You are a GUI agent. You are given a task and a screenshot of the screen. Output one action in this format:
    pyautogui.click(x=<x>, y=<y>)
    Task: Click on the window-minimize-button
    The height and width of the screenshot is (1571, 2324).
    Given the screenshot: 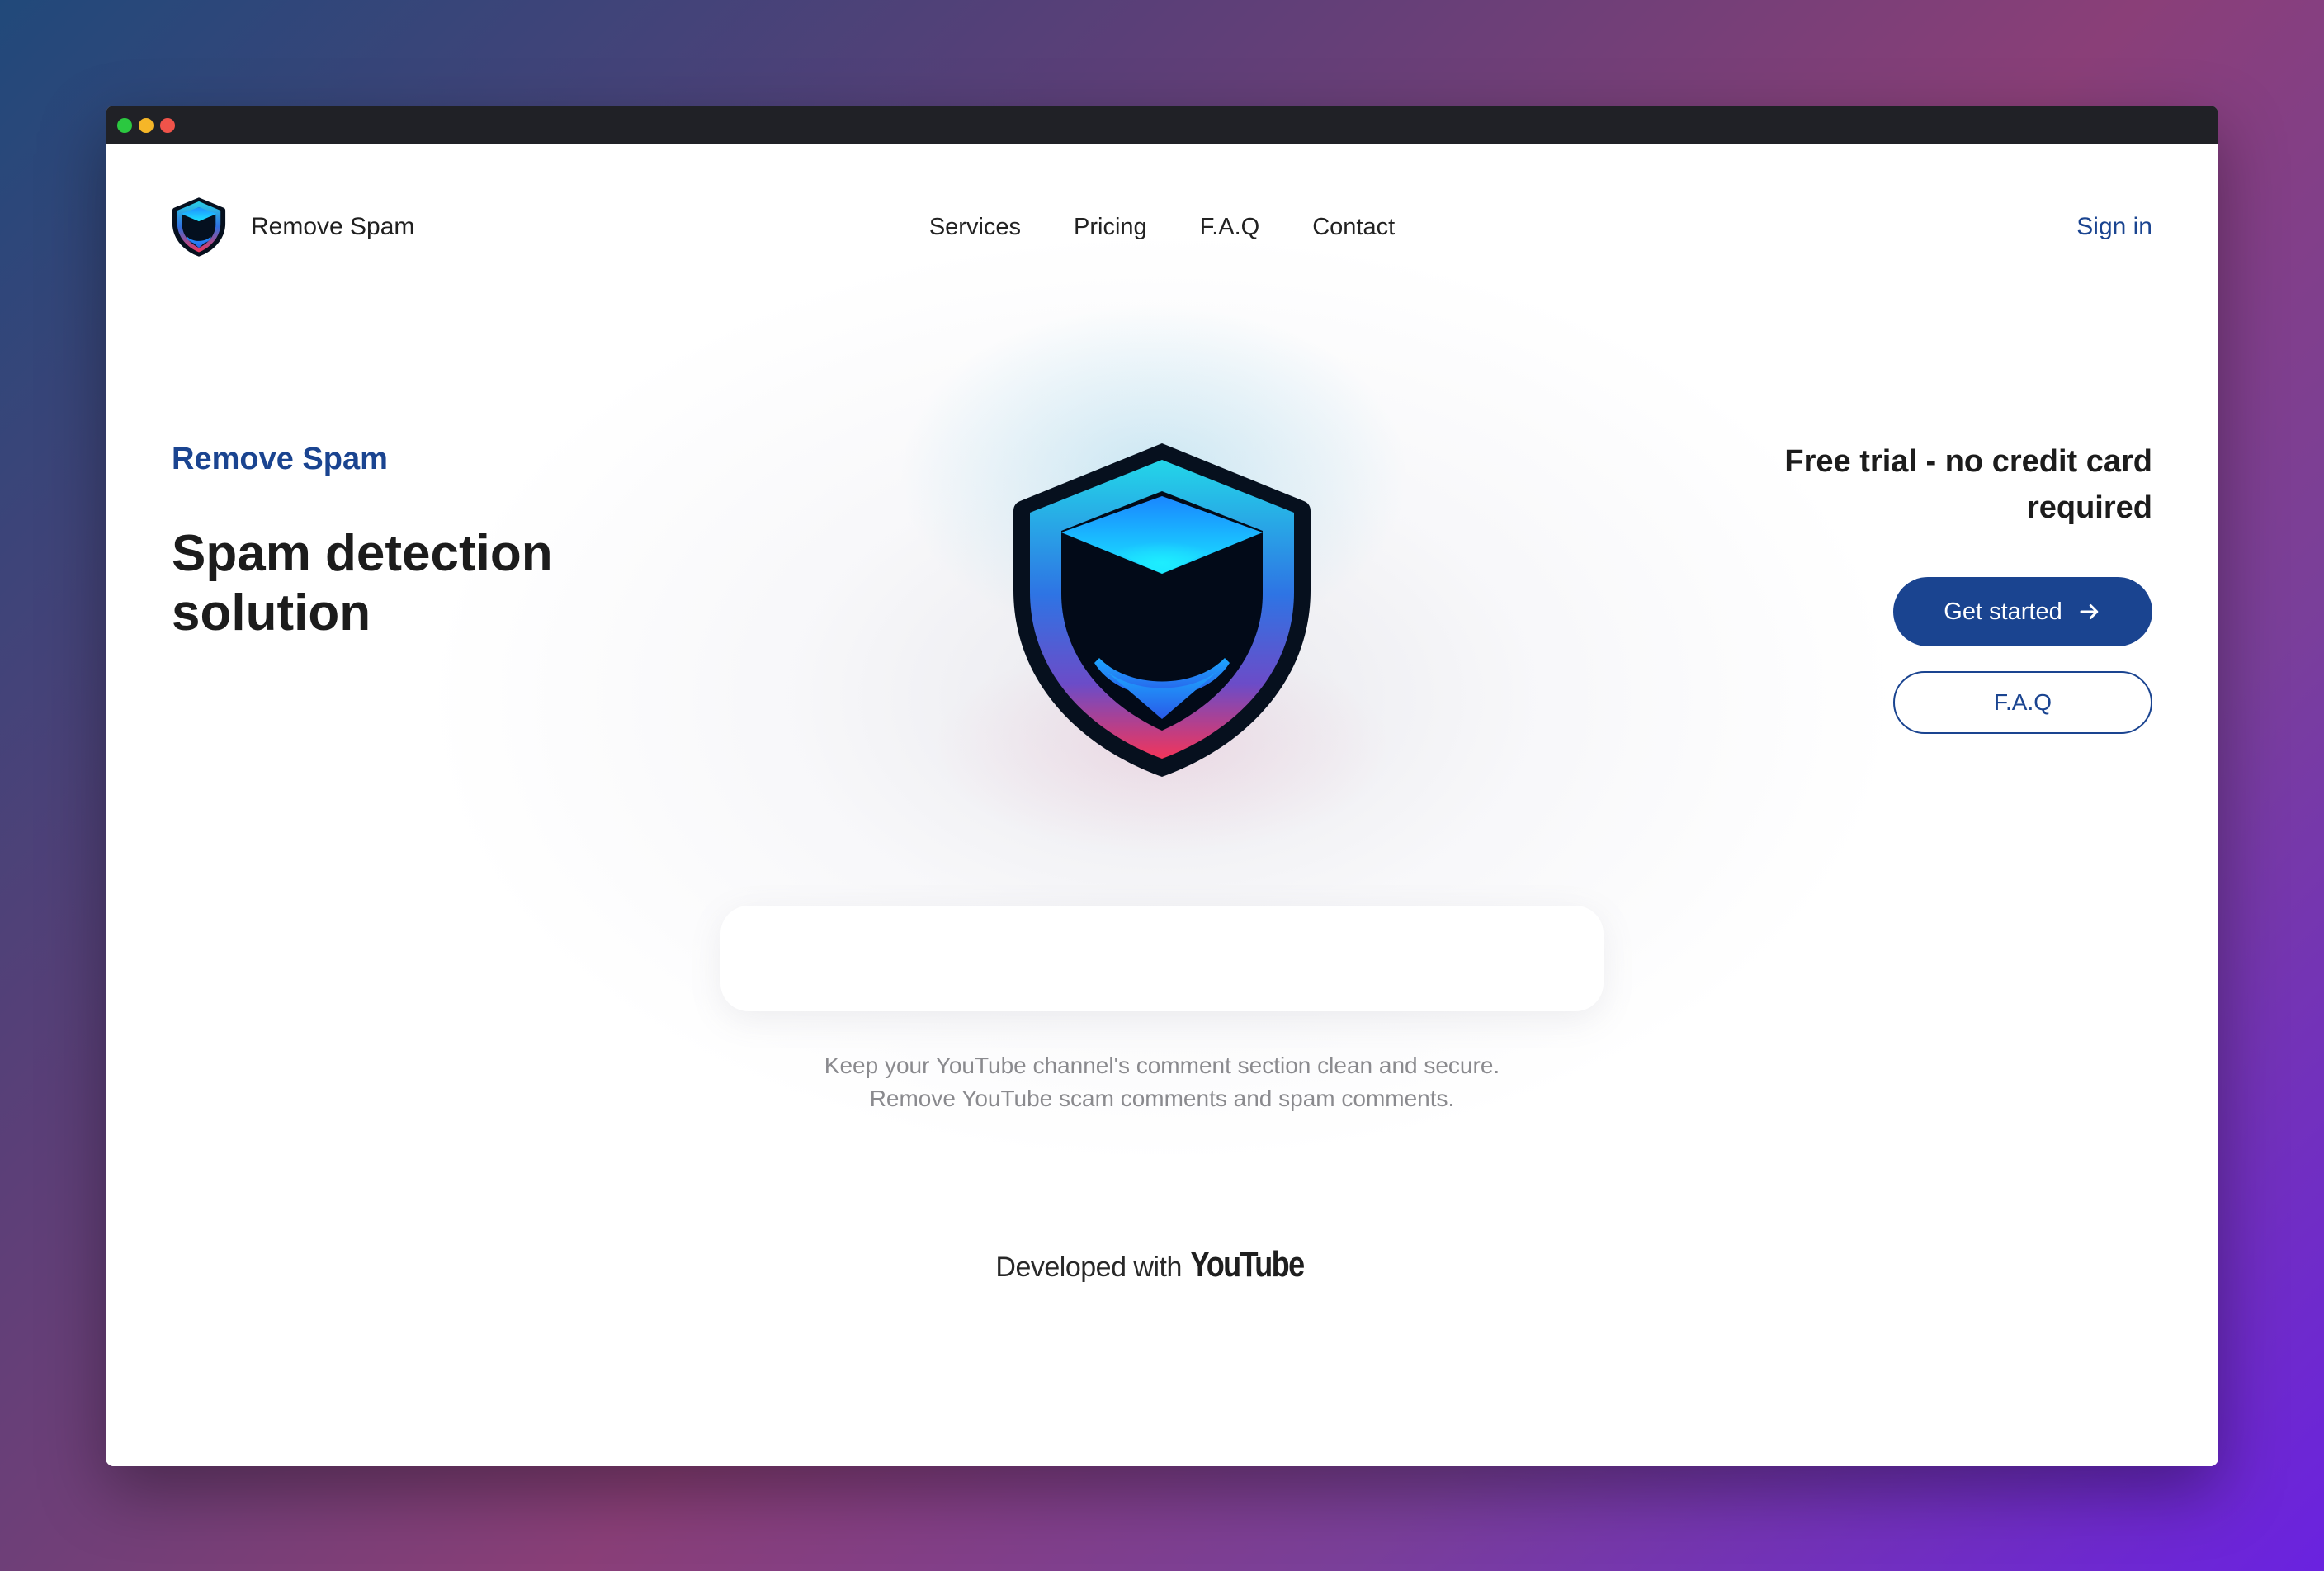 What is the action you would take?
    pyautogui.click(x=147, y=126)
    